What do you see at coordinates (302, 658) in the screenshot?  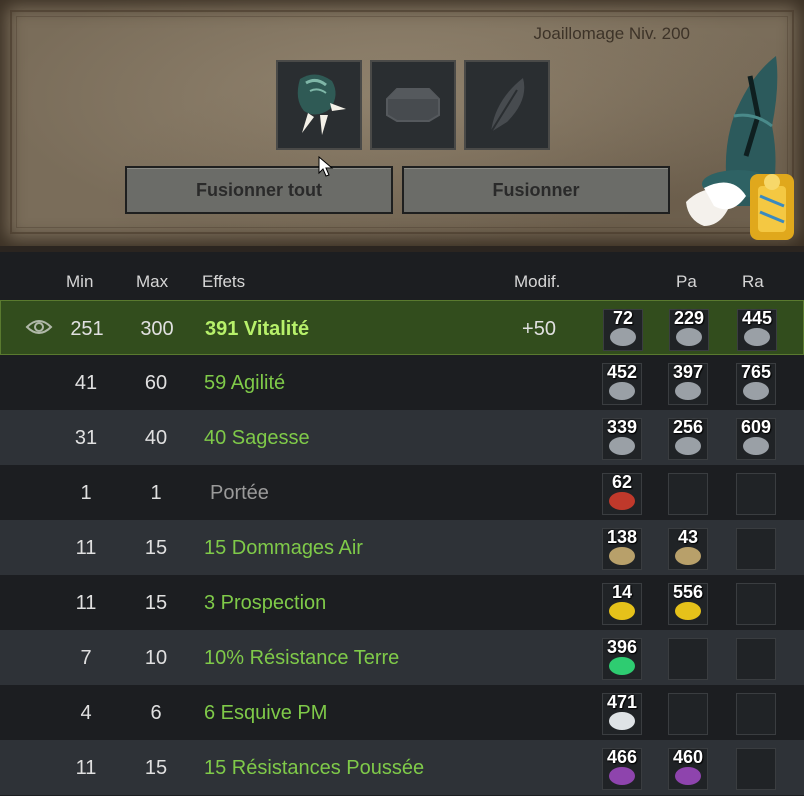 I see `effect-label: 10% Résistance Terre` at bounding box center [302, 658].